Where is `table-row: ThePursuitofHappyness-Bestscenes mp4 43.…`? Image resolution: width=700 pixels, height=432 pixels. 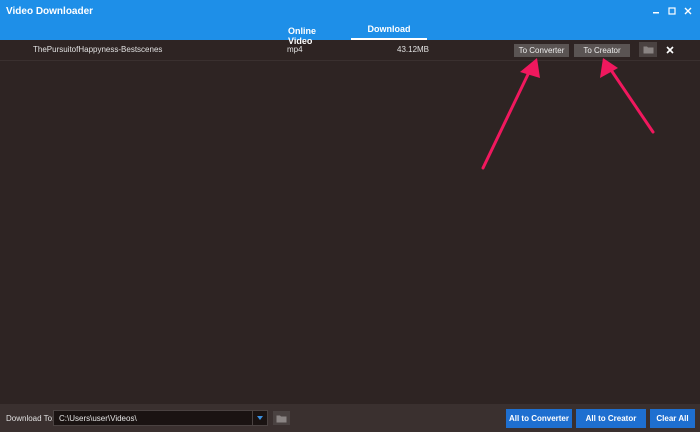 table-row: ThePursuitofHappyness-Bestscenes mp4 43.… is located at coordinates (350, 50).